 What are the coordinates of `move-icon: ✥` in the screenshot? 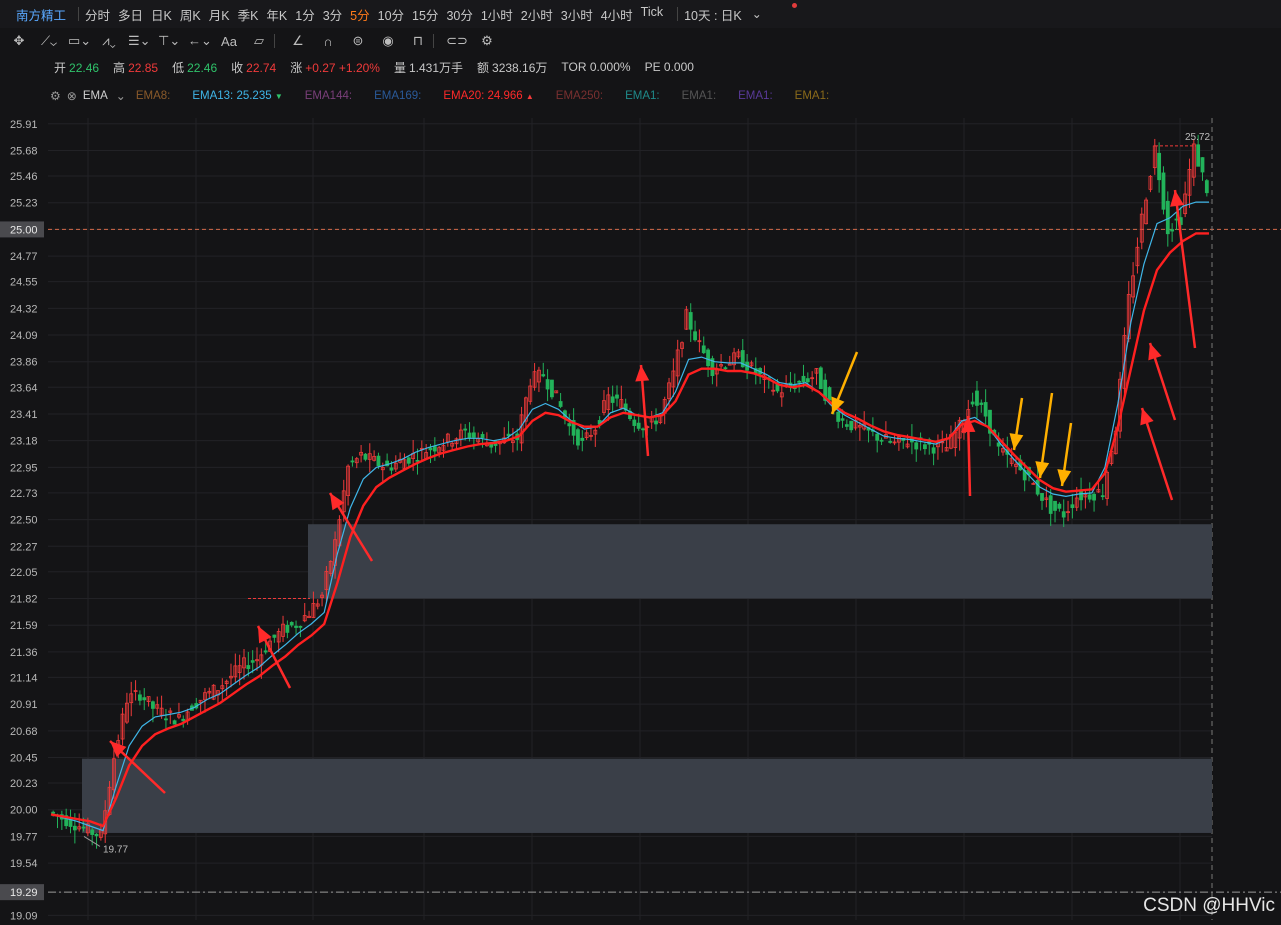 It's located at (19, 41).